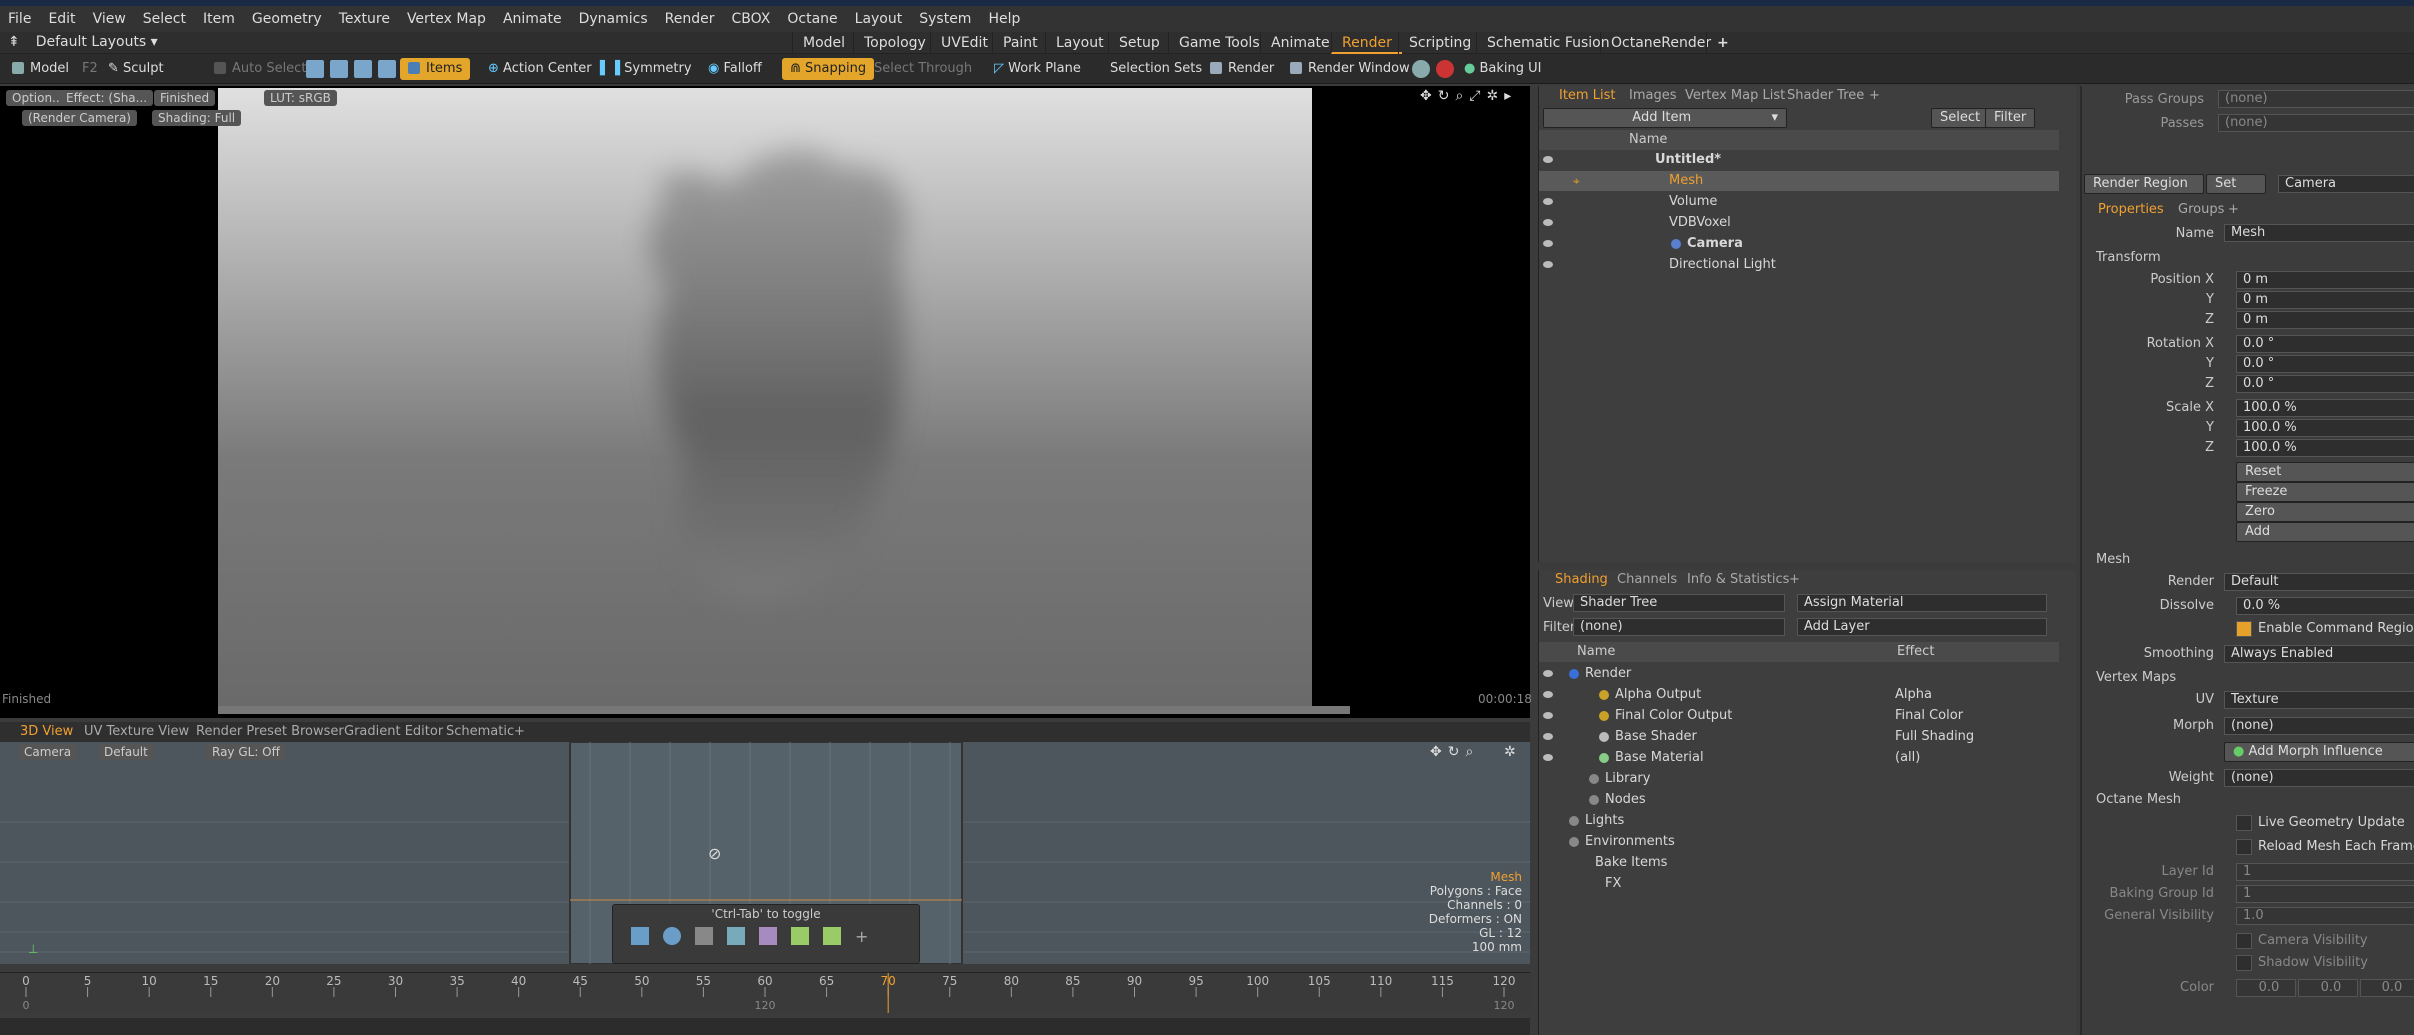 Image resolution: width=2414 pixels, height=1035 pixels. I want to click on freeze-button: Freeze, so click(2325, 492).